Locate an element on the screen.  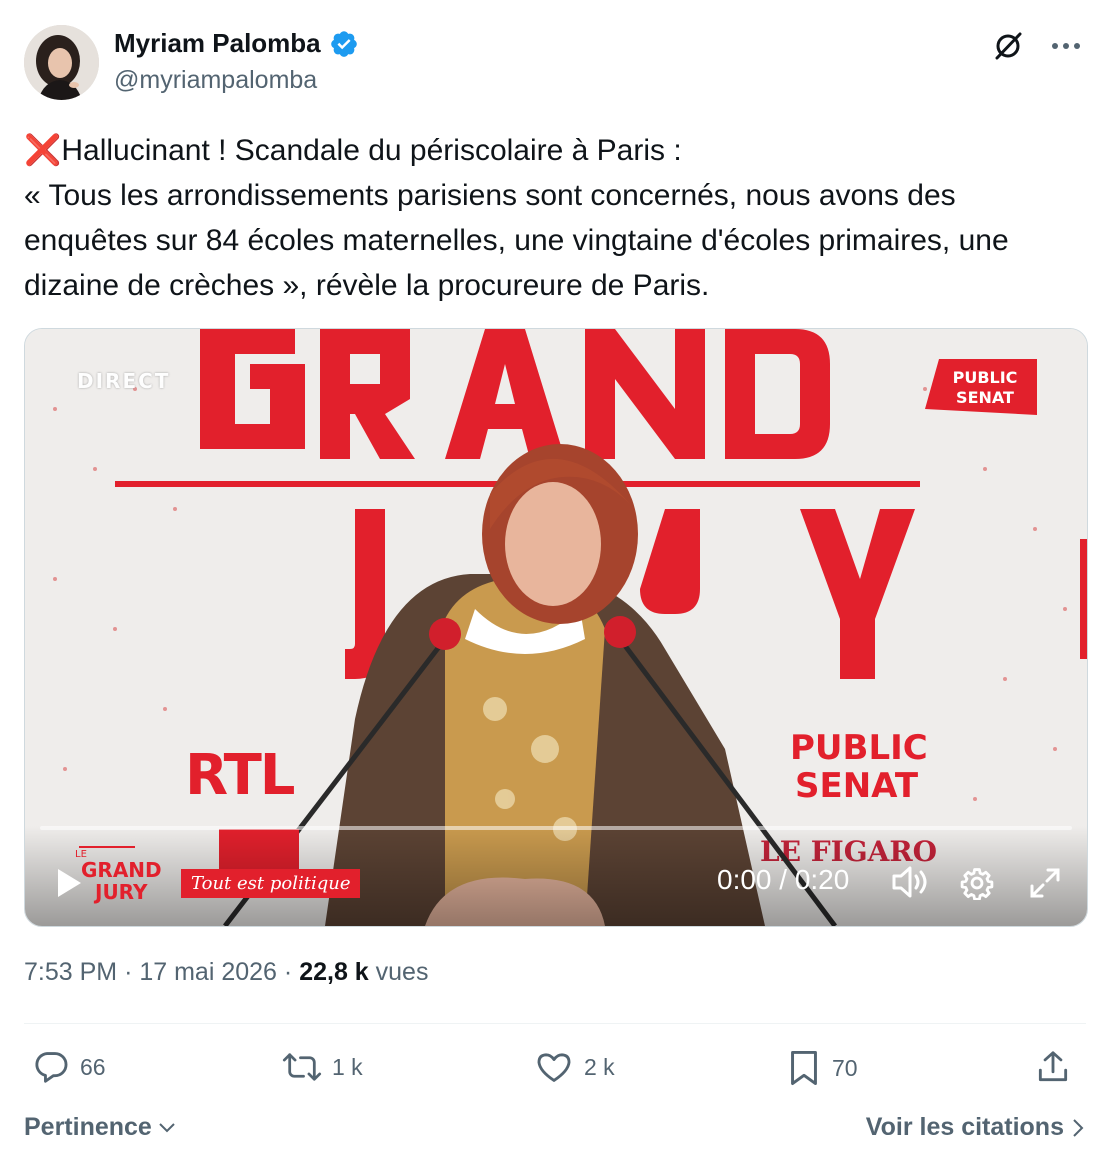
view-quotes-link: Voir les citations is located at coordinates (975, 1127).